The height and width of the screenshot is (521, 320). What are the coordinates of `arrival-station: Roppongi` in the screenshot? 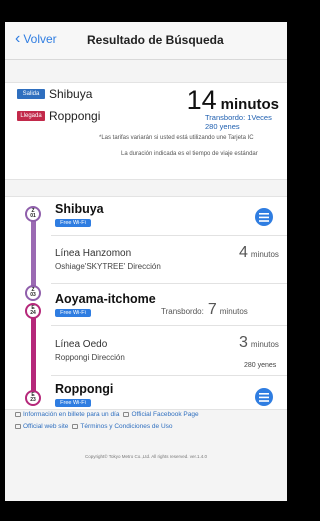 It's located at (75, 116).